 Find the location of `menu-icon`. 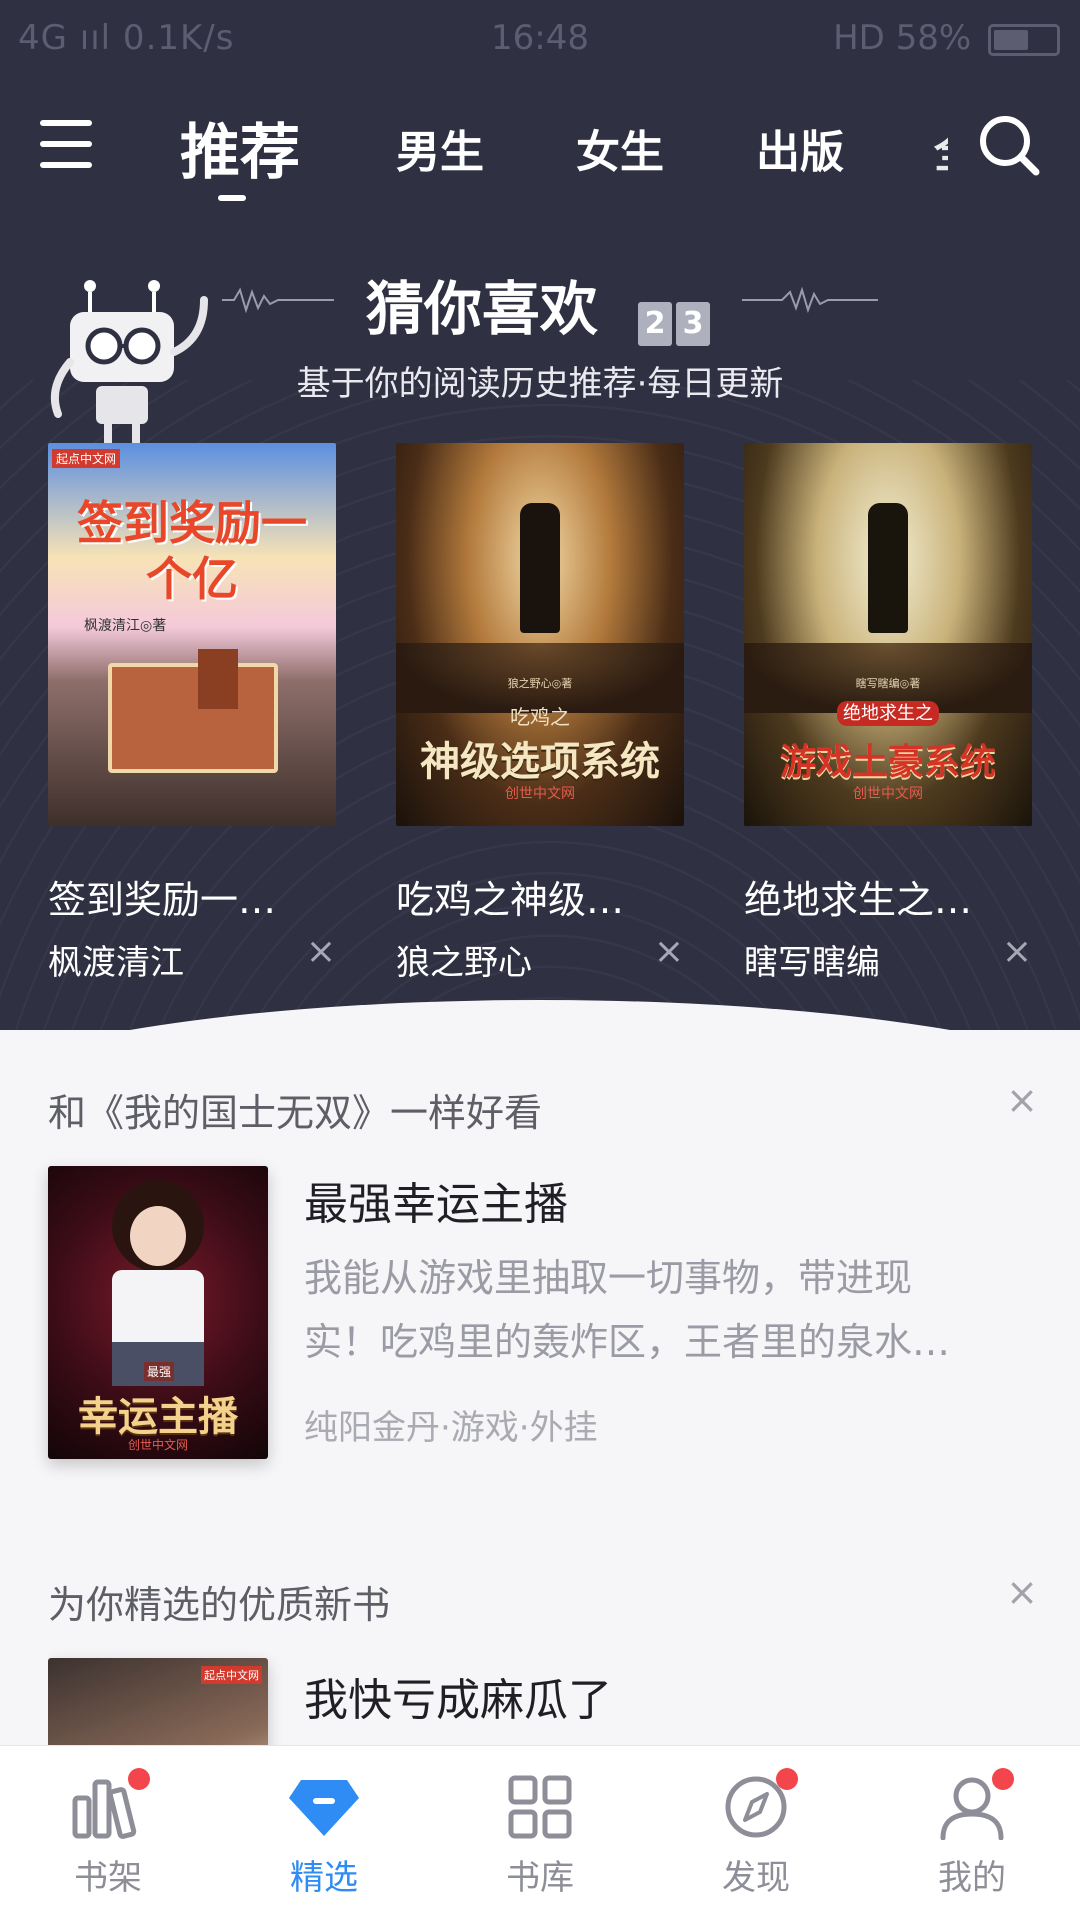

menu-icon is located at coordinates (66, 145).